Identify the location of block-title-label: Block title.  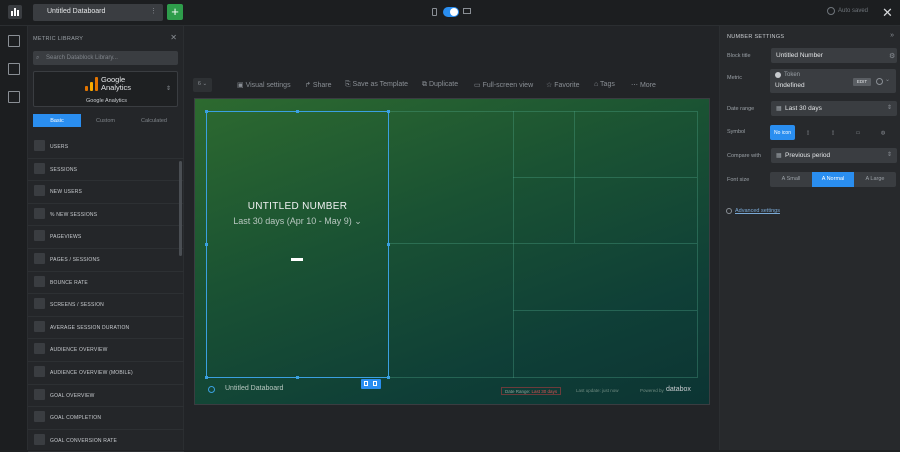
(739, 56).